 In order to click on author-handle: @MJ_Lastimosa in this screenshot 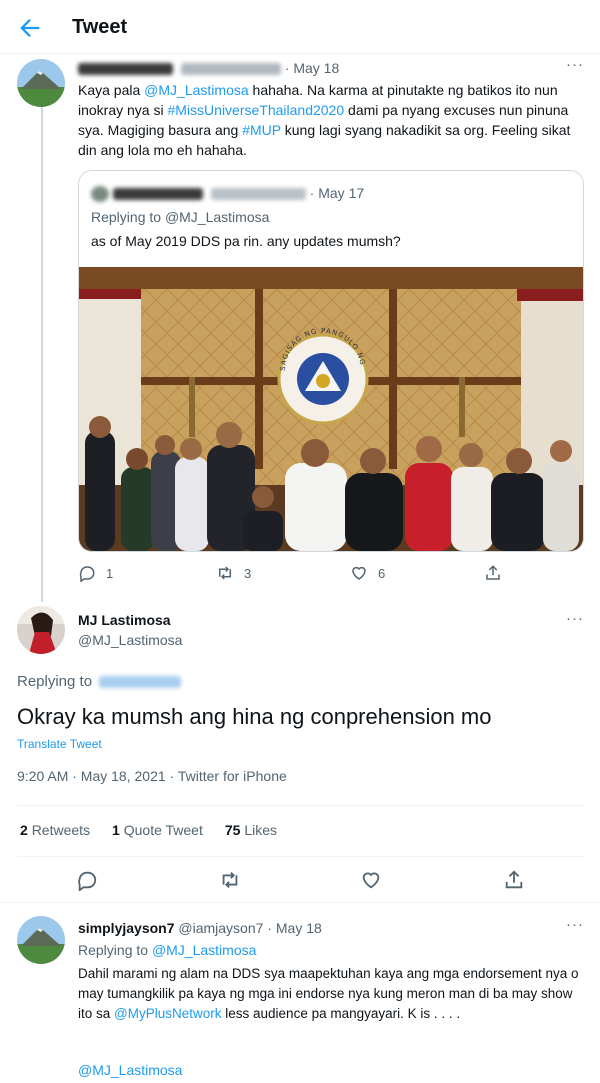, I will do `click(130, 640)`.